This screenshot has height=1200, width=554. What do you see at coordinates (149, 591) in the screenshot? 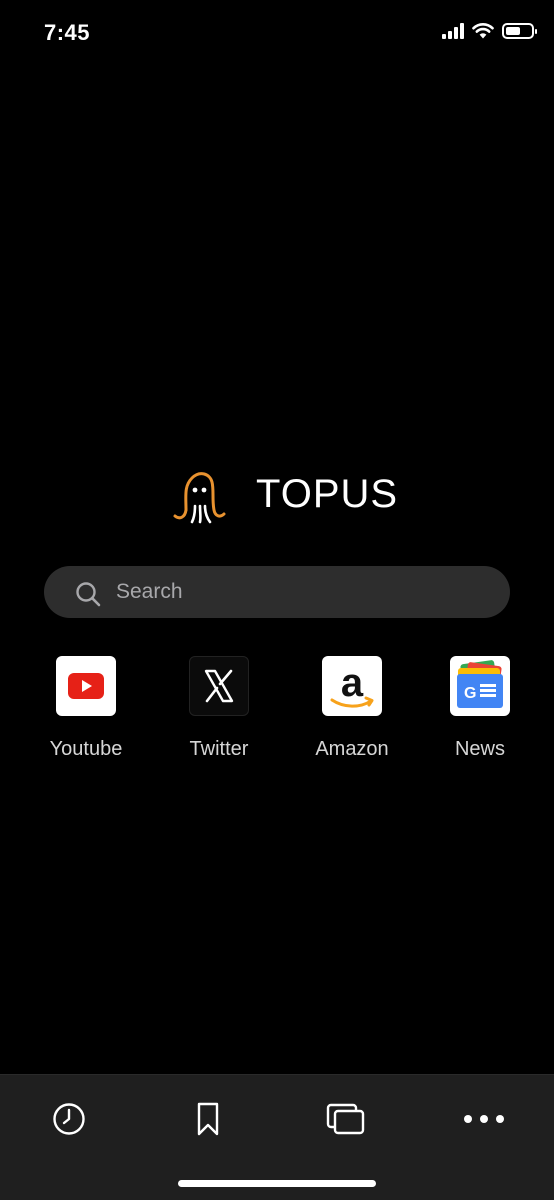
I see `search-placeholder: Search` at bounding box center [149, 591].